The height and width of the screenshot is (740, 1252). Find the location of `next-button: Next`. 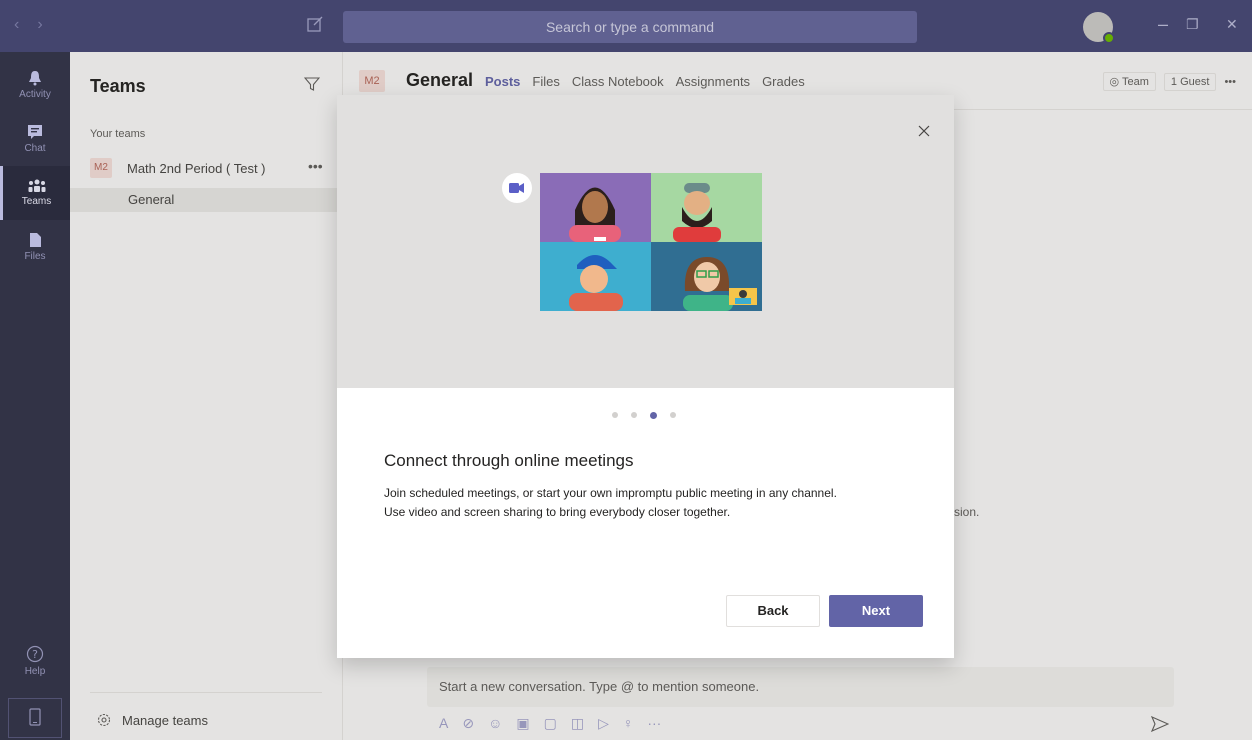

next-button: Next is located at coordinates (876, 611).